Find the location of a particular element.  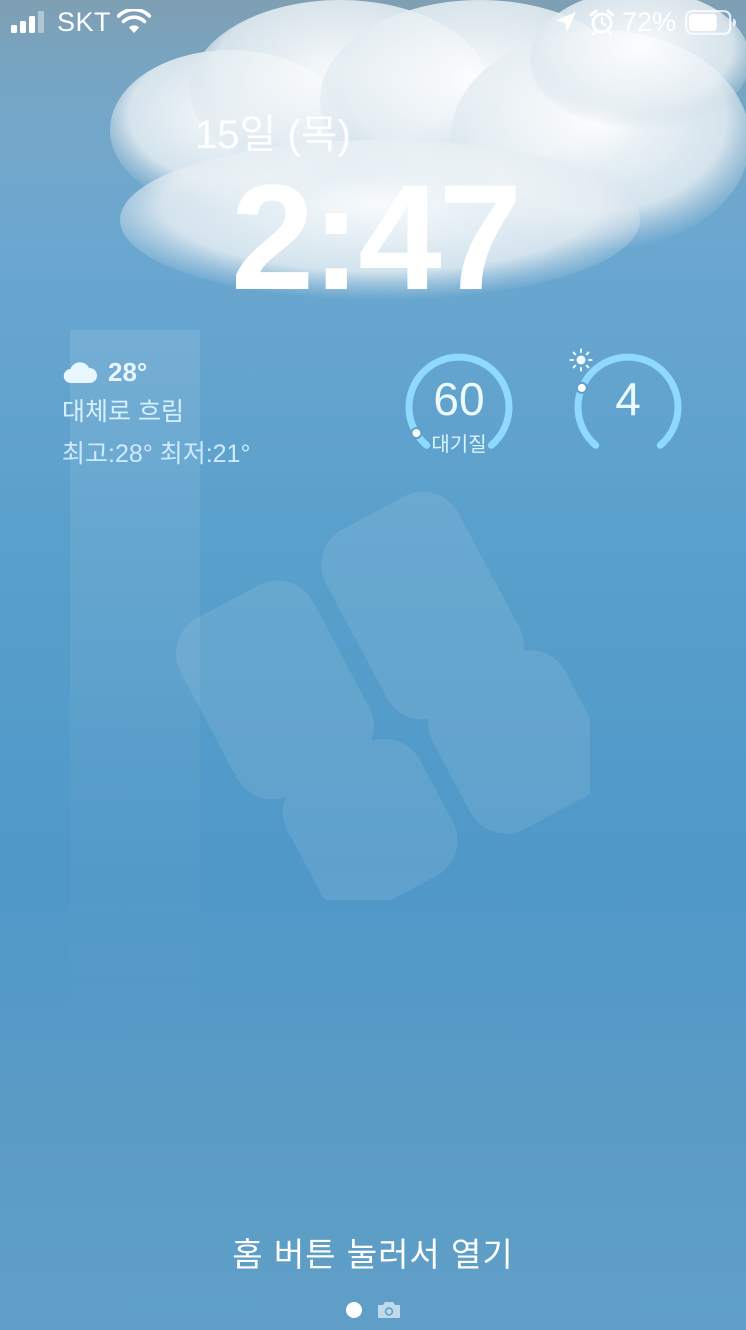

air-quality-value: 60 is located at coordinates (459, 399).